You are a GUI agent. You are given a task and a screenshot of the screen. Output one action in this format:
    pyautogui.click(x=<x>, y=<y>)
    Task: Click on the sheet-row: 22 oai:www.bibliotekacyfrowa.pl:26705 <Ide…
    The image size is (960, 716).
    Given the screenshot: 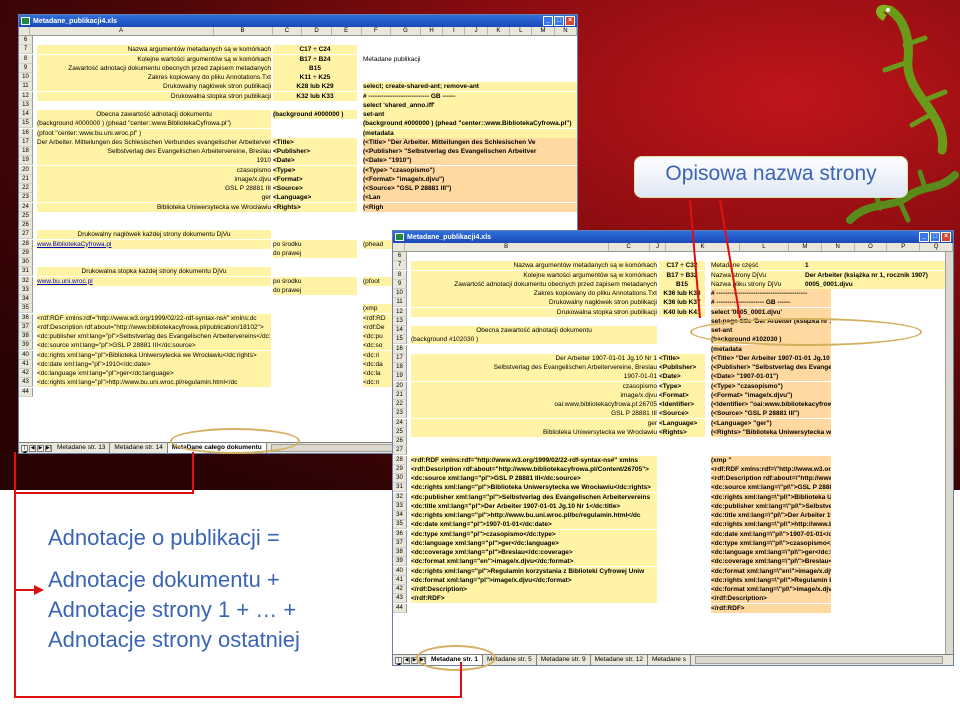 What is the action you would take?
    pyautogui.click(x=673, y=405)
    